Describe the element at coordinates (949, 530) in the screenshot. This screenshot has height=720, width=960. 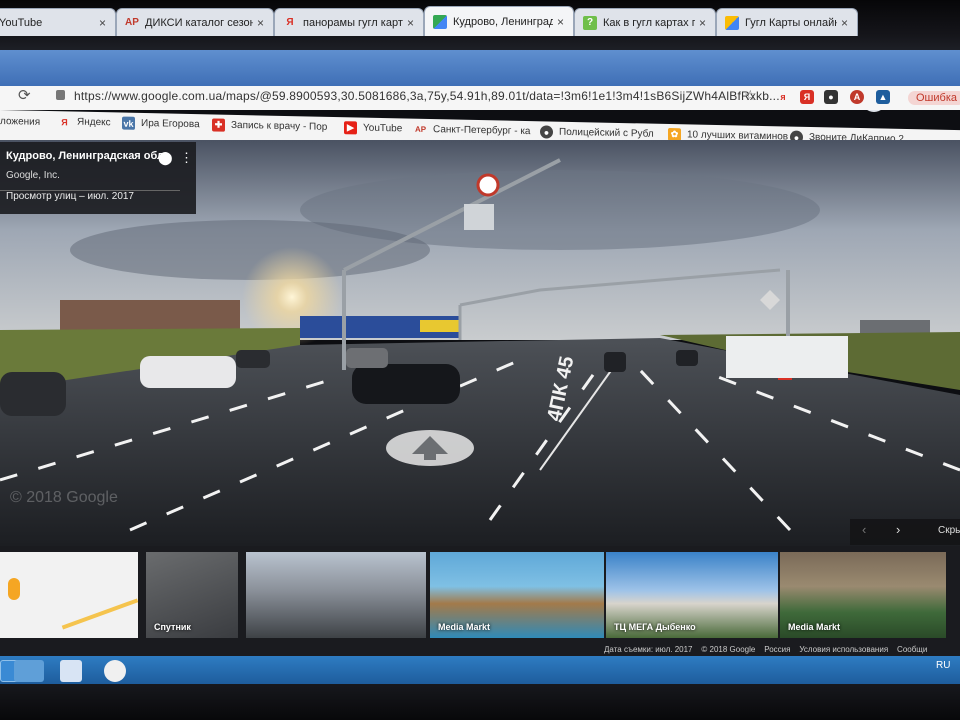
I see `hide-button: Скры` at that location.